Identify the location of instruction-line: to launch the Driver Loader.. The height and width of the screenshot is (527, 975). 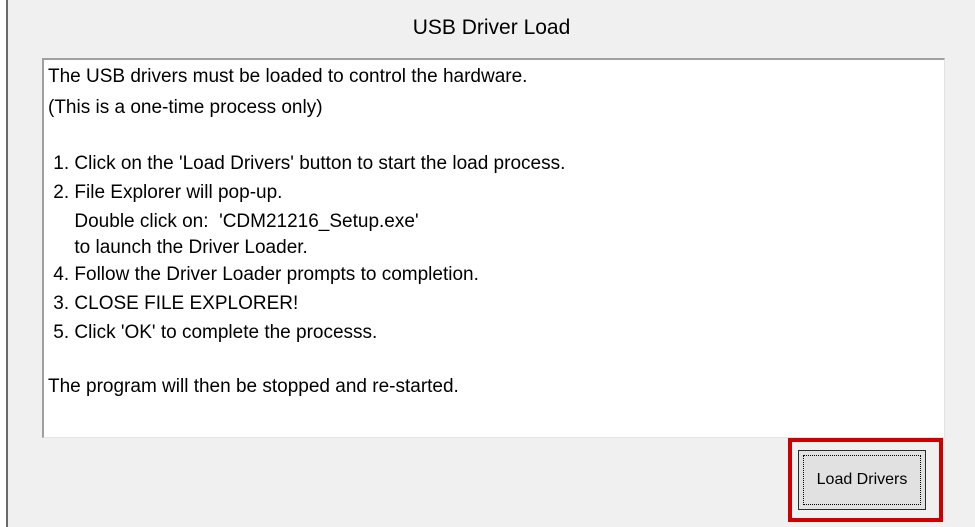
(178, 247).